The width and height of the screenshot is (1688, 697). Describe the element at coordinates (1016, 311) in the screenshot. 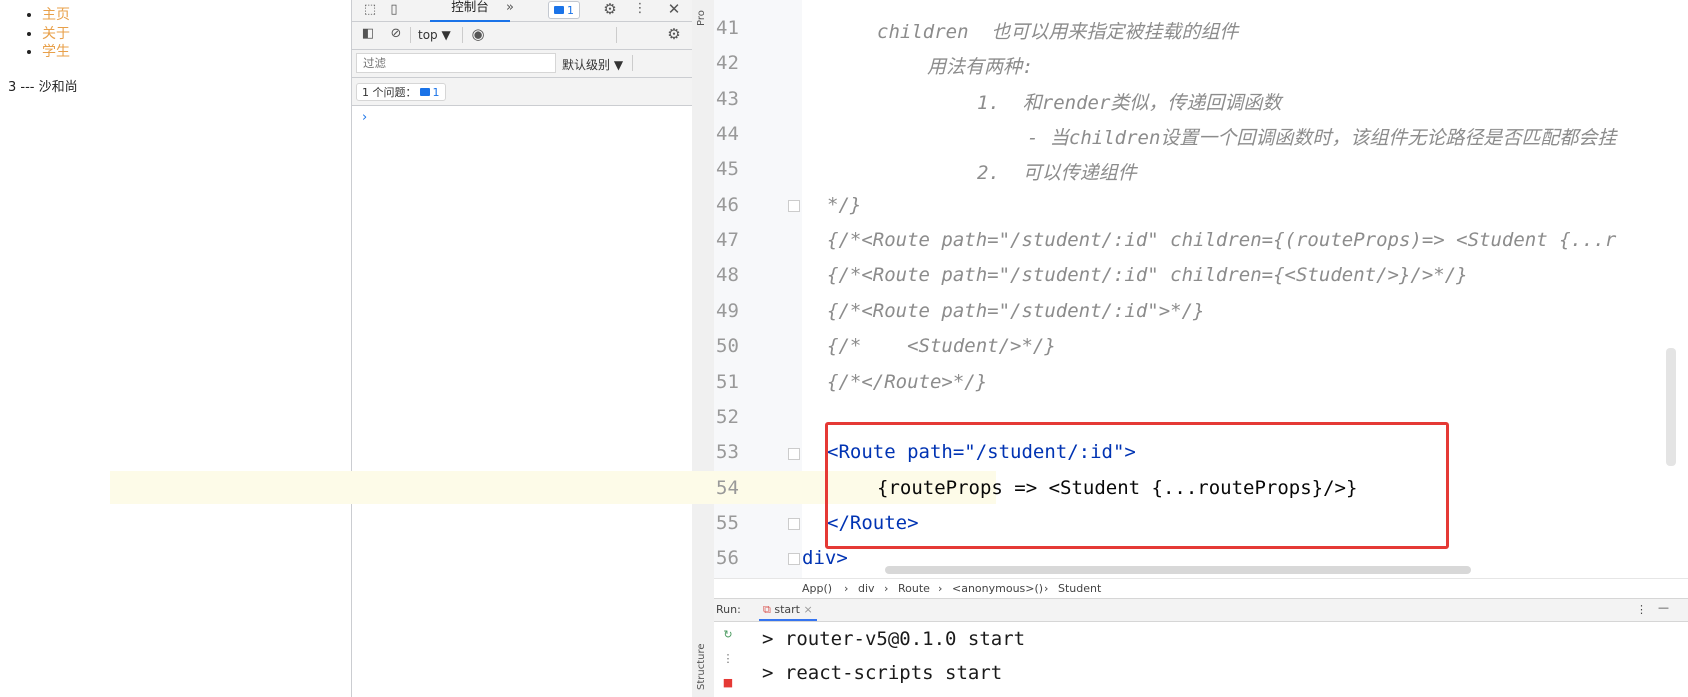

I see `code-line: {/*<Route path="/student/:id">*/}` at that location.